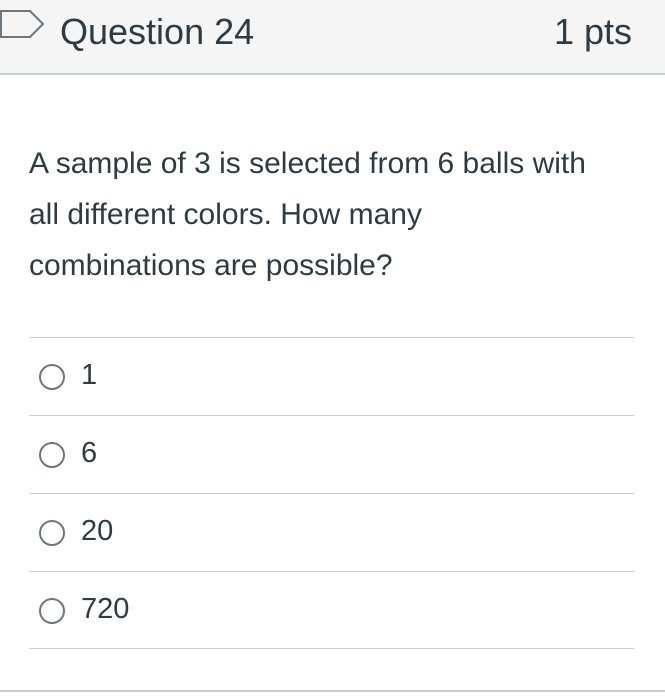 This screenshot has width=665, height=700. Describe the element at coordinates (23, 22) in the screenshot. I see `flag-outline-icon` at that location.